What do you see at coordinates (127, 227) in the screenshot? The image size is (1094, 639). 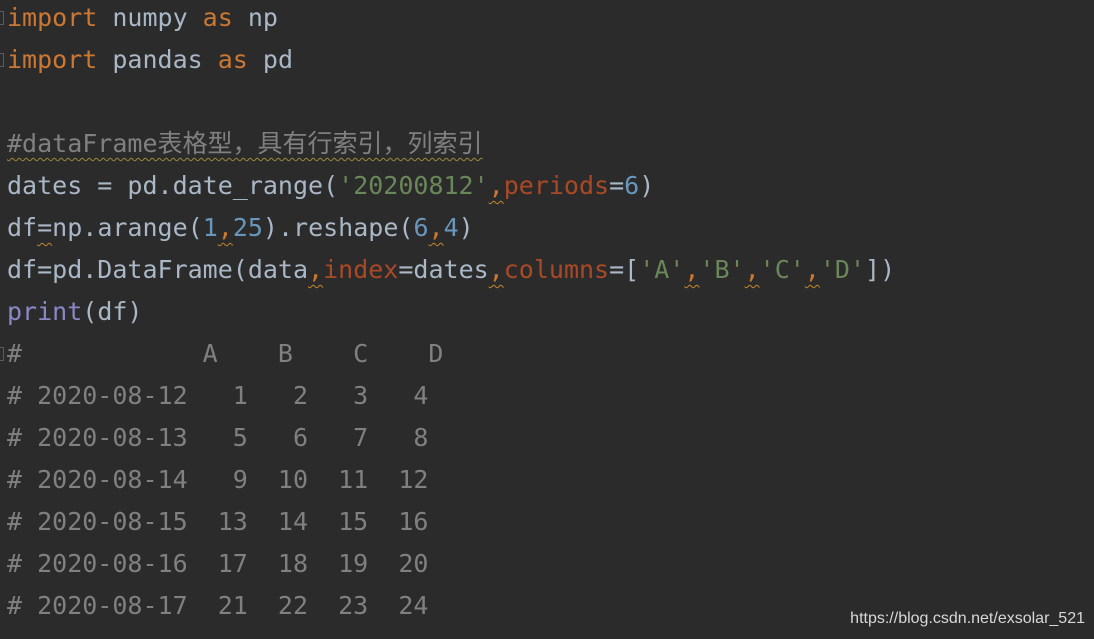 I see `code-text: np.arange(` at bounding box center [127, 227].